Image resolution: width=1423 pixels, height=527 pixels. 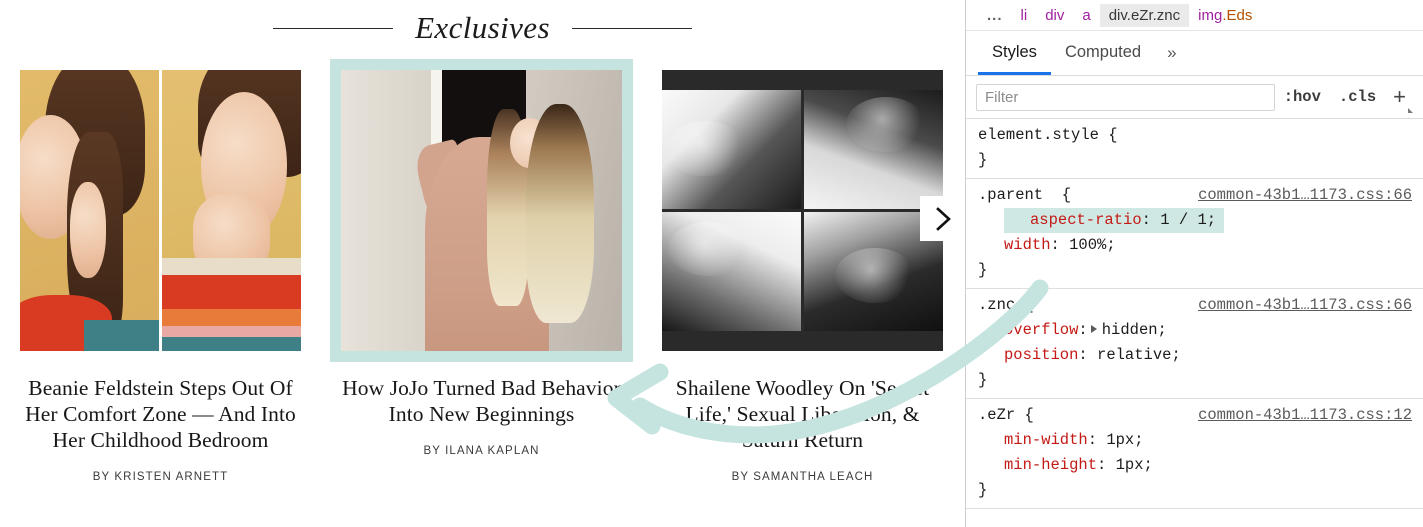 I want to click on header-rule-right, so click(x=631, y=28).